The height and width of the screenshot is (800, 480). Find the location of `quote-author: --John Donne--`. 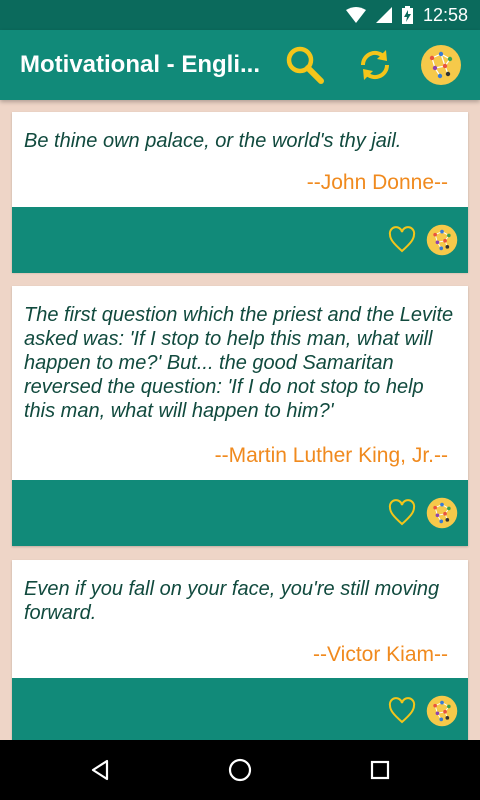

quote-author: --John Donne-- is located at coordinates (377, 182).